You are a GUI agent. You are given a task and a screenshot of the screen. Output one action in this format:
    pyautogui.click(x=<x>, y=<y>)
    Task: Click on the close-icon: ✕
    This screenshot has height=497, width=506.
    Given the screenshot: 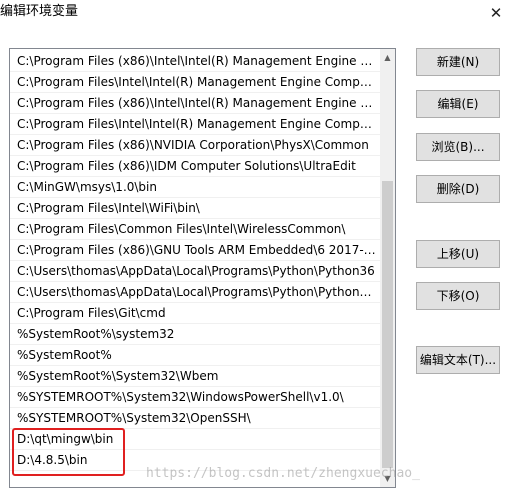 What is the action you would take?
    pyautogui.click(x=496, y=13)
    